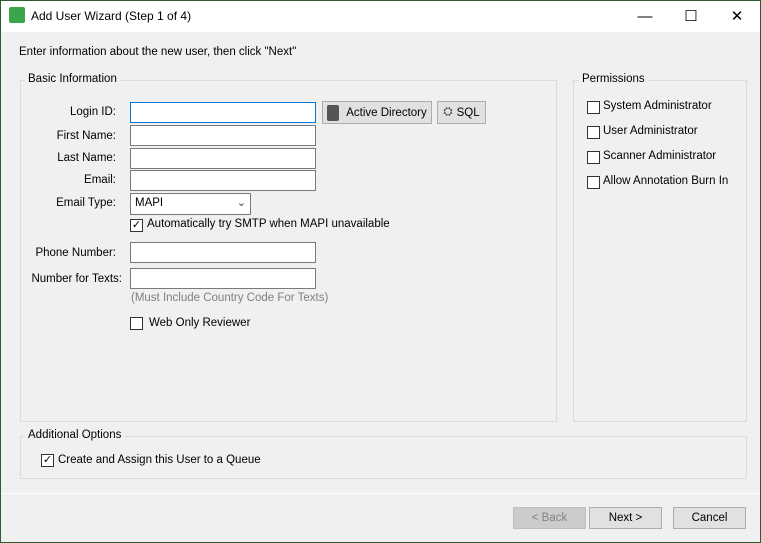  Describe the element at coordinates (468, 112) in the screenshot. I see `sql-label: SQL` at that location.